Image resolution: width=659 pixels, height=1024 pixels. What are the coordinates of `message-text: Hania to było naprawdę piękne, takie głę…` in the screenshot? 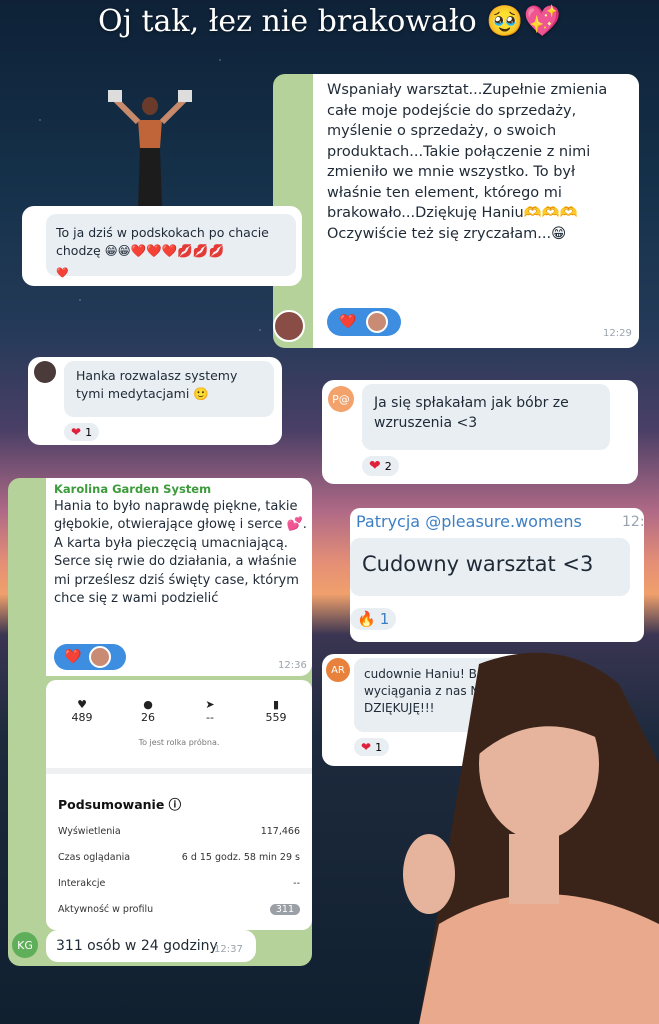 It's located at (180, 553).